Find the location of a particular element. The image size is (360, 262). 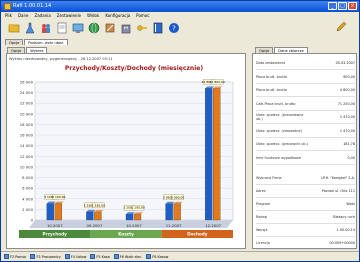

people-icon is located at coordinates (46, 27).